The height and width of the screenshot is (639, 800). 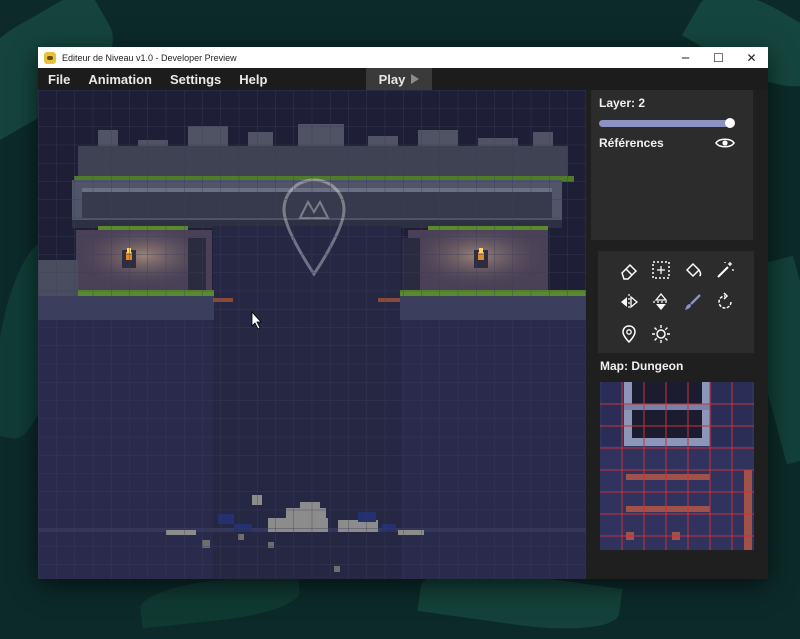 I want to click on eraser-tool, so click(x=629, y=270).